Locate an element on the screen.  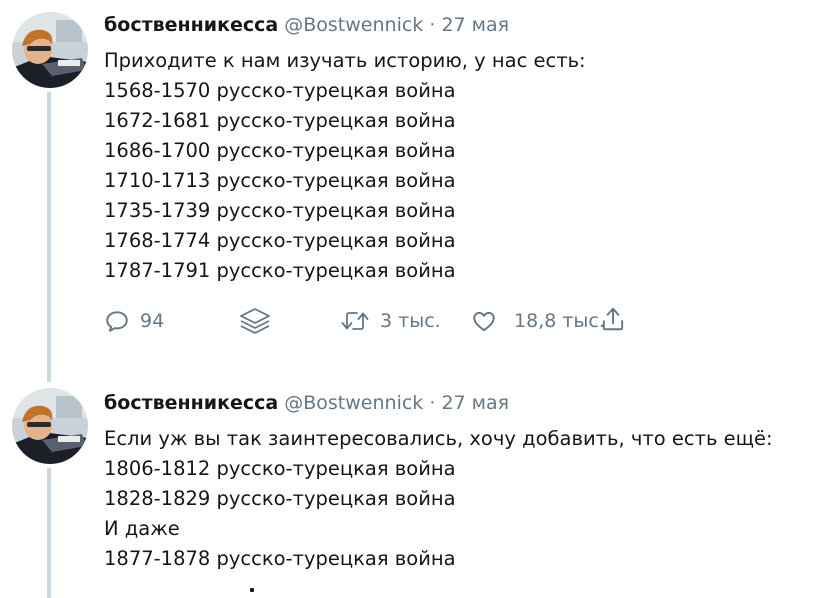
tweet-line: И даже is located at coordinates (142, 528).